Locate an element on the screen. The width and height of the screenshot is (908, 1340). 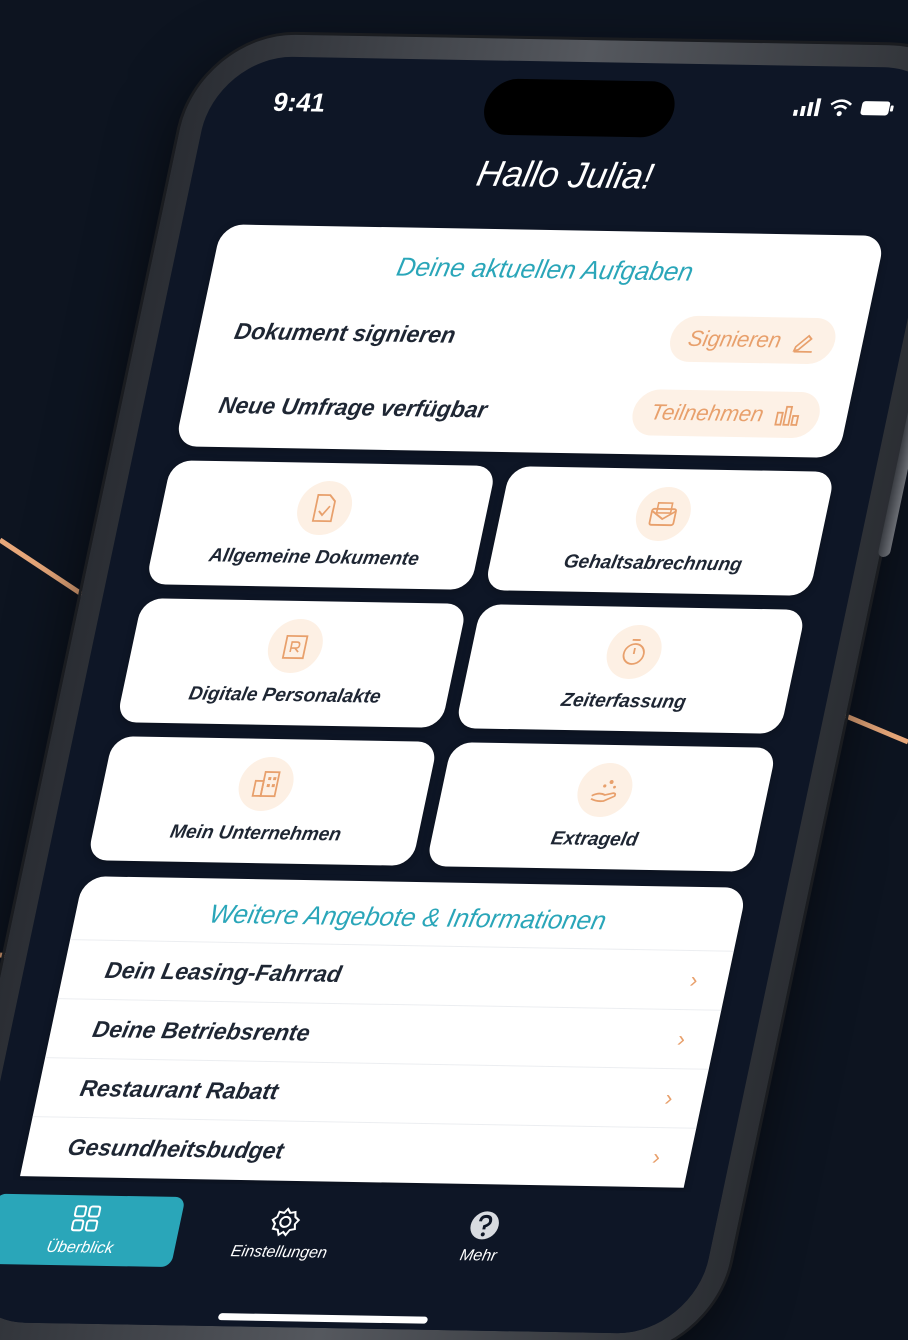
signal-icon is located at coordinates (807, 107).